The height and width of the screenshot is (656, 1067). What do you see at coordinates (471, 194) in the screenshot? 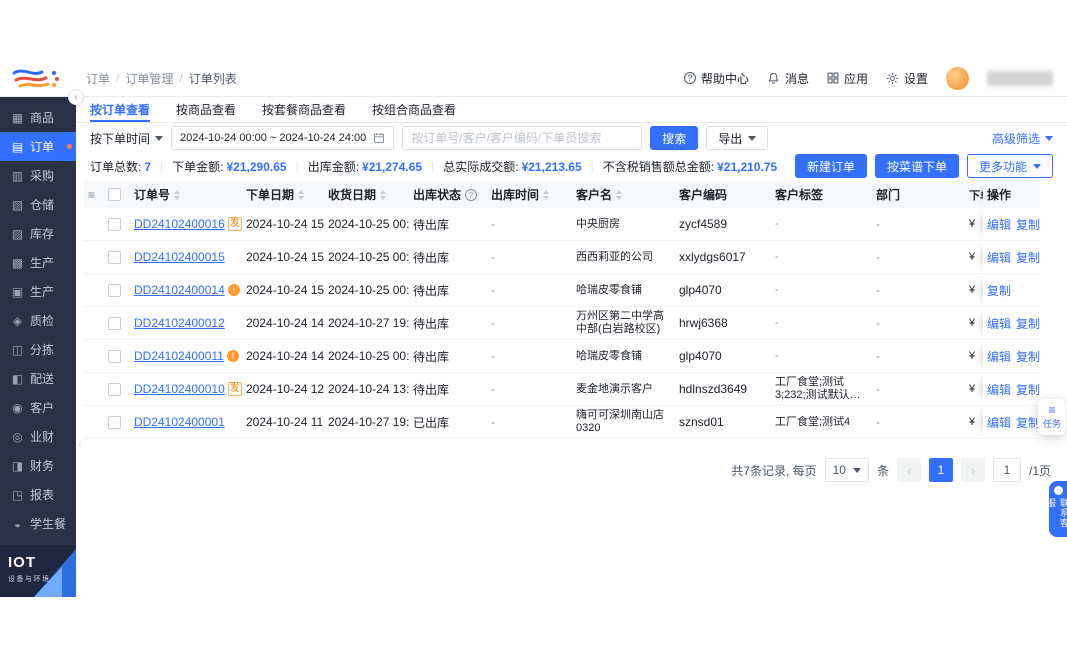
I see `help-circle-icon: ?` at bounding box center [471, 194].